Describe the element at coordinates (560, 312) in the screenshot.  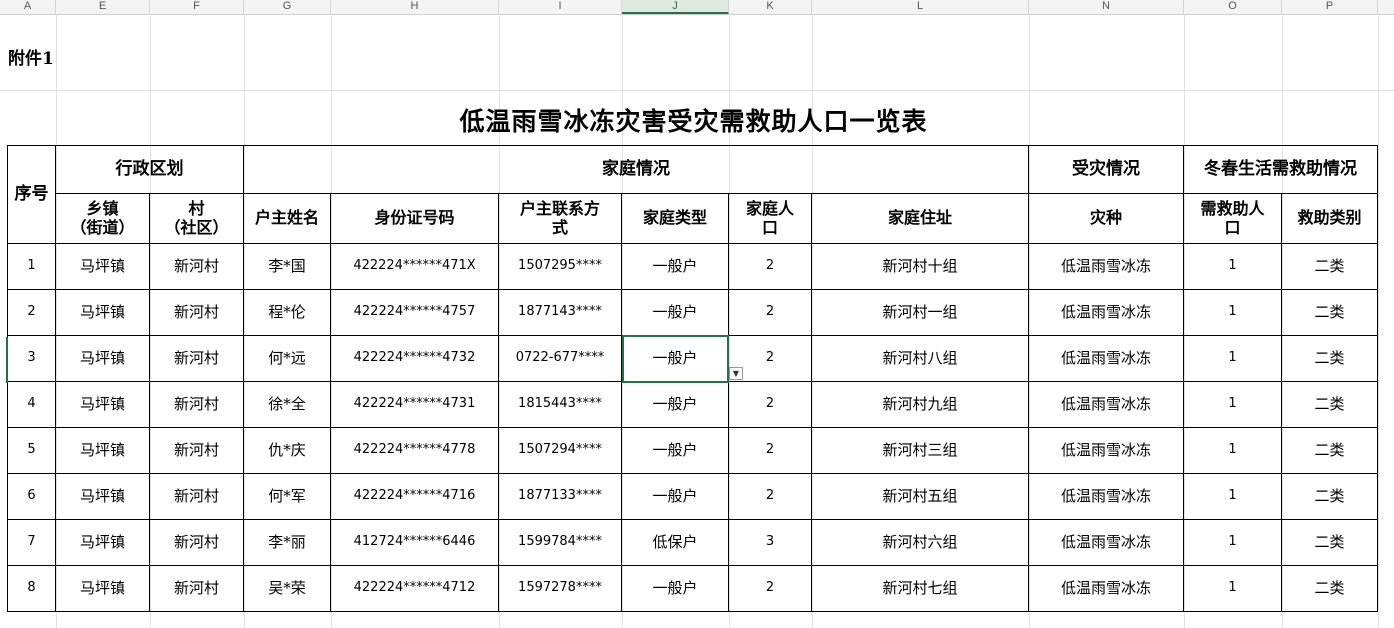
I see `cell-phone: 1877143****` at that location.